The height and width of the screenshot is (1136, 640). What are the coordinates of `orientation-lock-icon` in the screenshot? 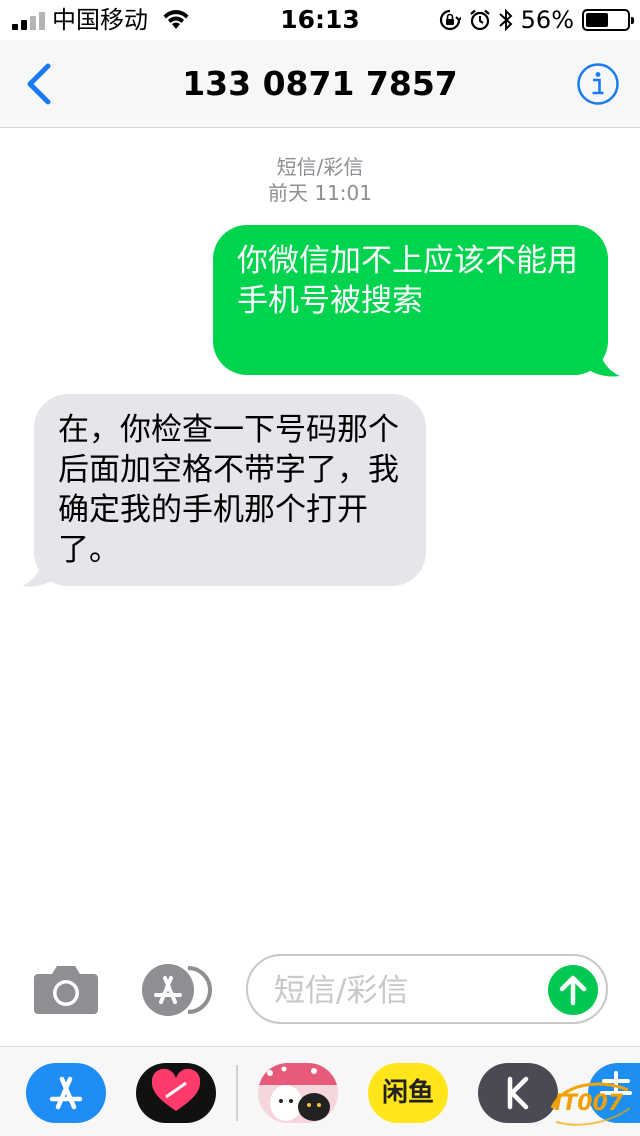 It's located at (450, 20).